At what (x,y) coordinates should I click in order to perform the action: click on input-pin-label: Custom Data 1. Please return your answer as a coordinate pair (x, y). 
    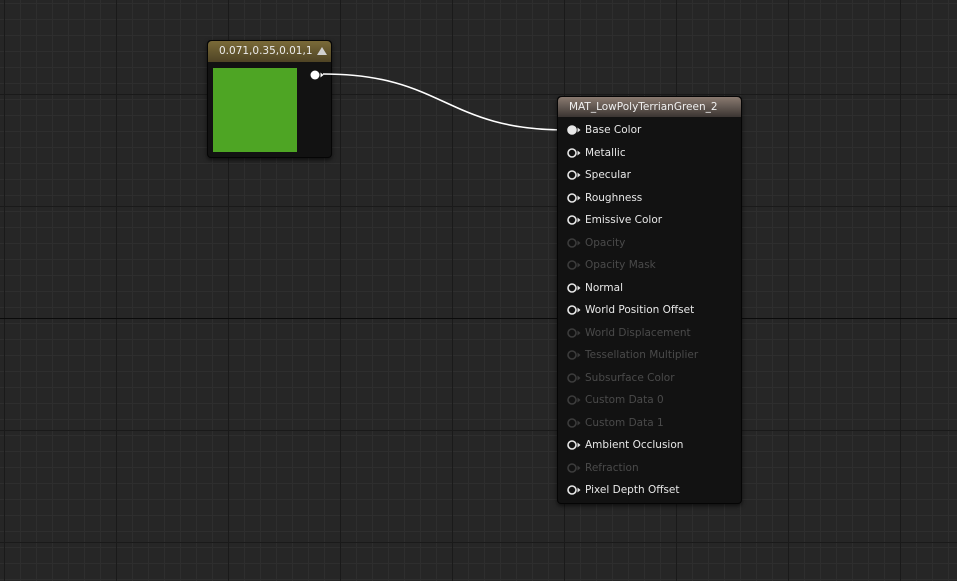
    Looking at the image, I should click on (624, 422).